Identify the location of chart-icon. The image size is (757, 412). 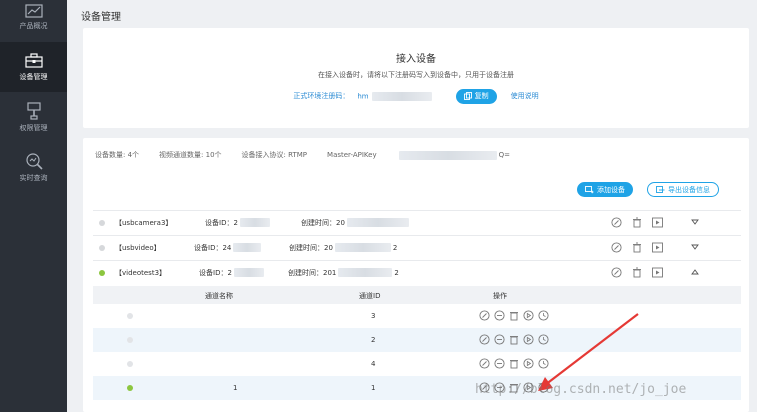
(33, 10).